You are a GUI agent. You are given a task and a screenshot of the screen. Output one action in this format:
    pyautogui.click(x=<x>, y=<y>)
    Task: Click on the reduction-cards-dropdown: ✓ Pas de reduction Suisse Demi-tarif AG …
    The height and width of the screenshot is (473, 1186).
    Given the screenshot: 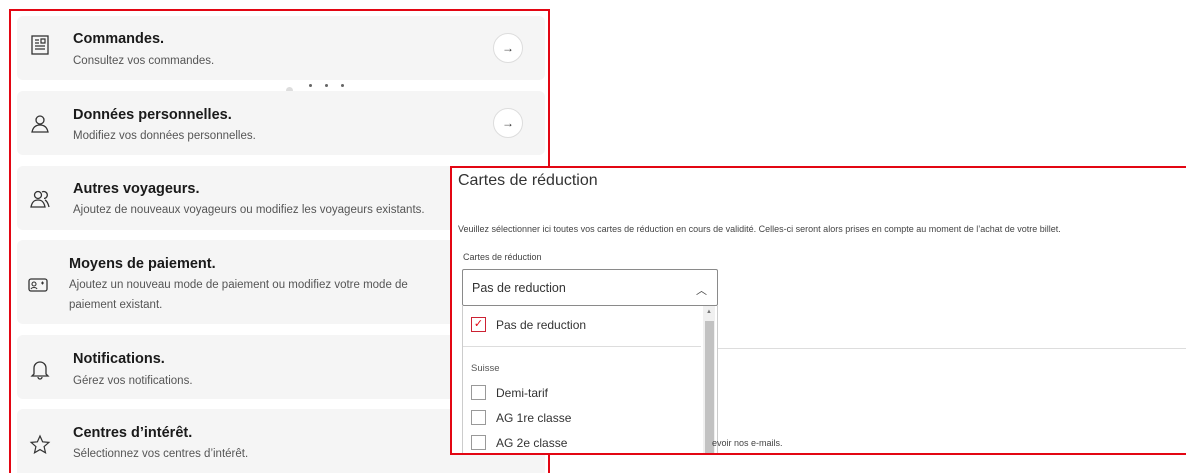 What is the action you would take?
    pyautogui.click(x=590, y=379)
    